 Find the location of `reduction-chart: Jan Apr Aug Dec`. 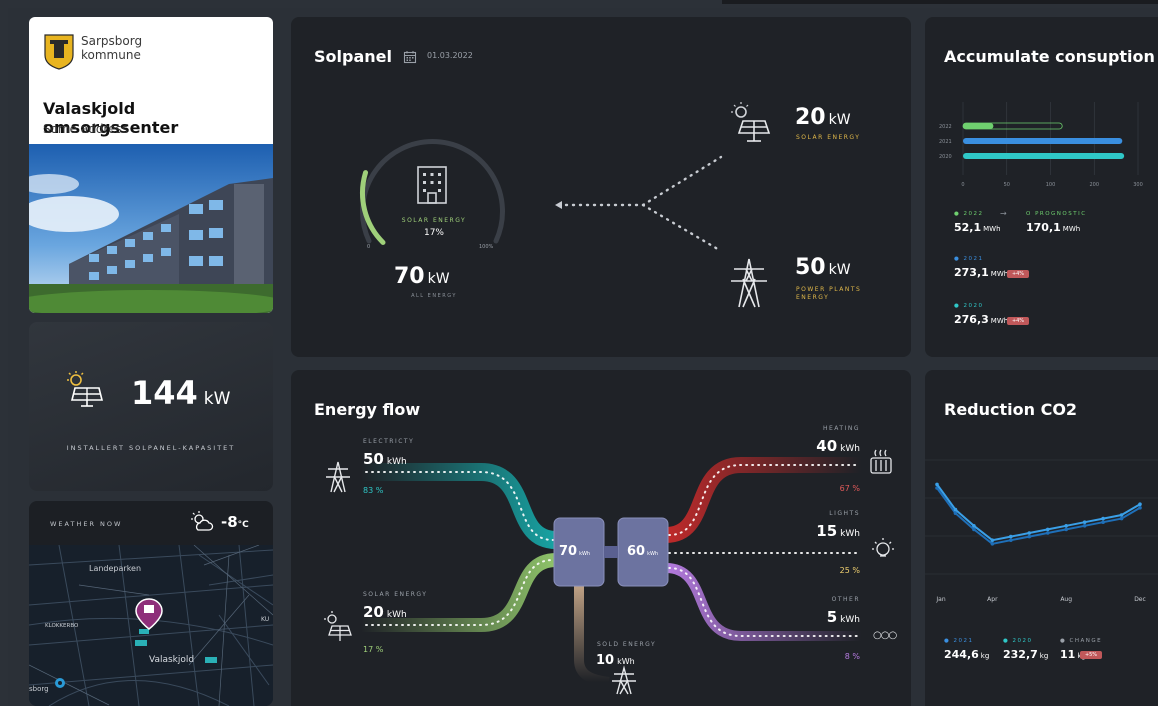

reduction-chart: Jan Apr Aug Dec is located at coordinates (1041, 531).